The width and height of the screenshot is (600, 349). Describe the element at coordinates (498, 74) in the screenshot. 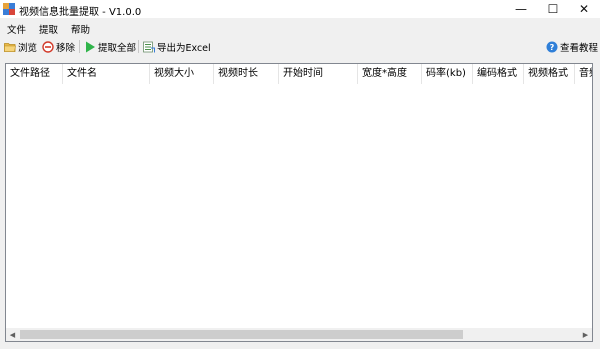

I see `column-header-codec: 编码格式` at that location.